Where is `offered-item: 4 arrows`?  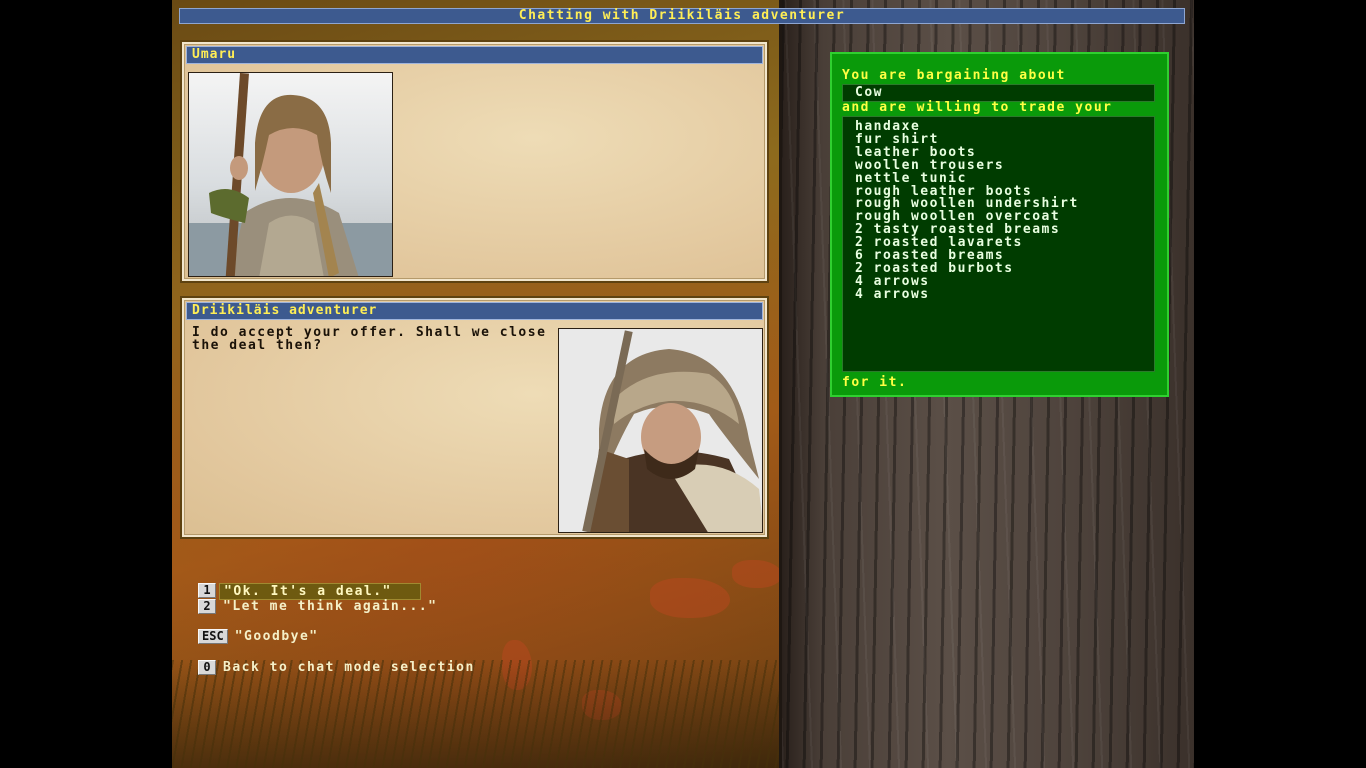
offered-item: 4 arrows is located at coordinates (1004, 295).